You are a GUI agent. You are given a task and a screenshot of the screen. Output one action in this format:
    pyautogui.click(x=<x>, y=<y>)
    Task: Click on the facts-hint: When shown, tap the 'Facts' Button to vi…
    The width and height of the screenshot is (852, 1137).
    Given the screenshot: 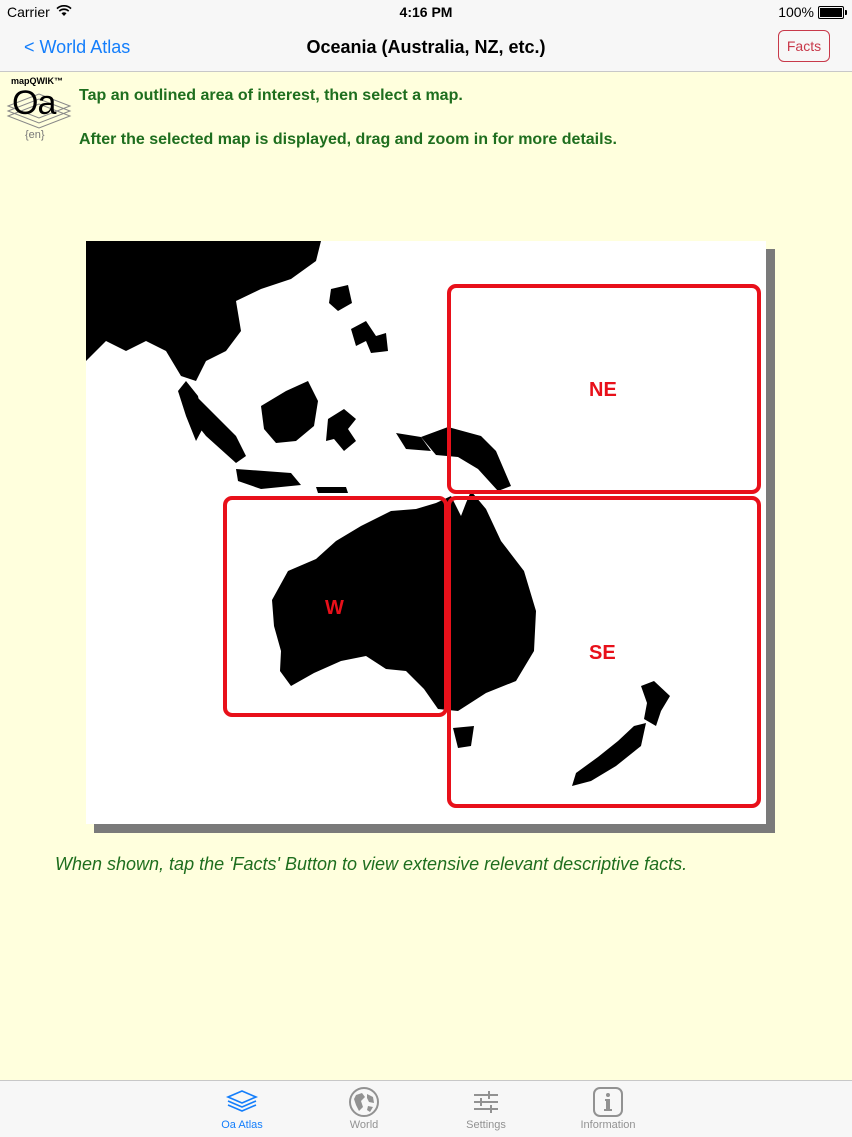 What is the action you would take?
    pyautogui.click(x=371, y=864)
    